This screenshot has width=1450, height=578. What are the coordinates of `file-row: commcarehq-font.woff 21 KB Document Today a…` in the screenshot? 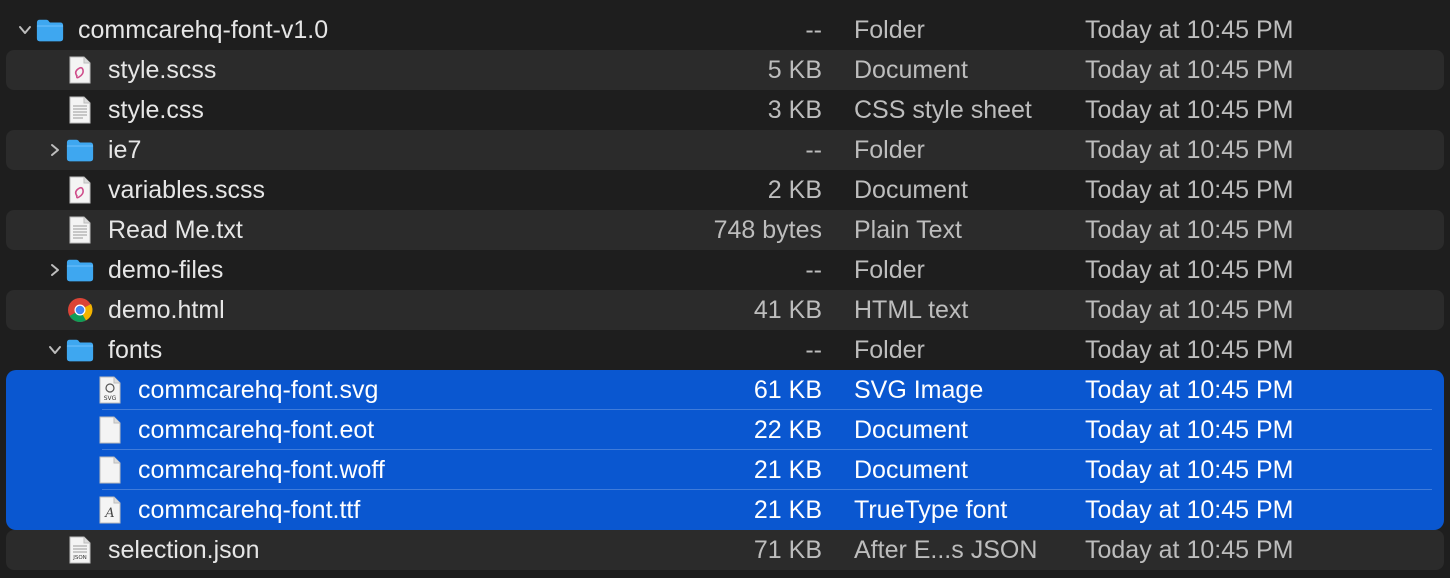 It's located at (725, 470).